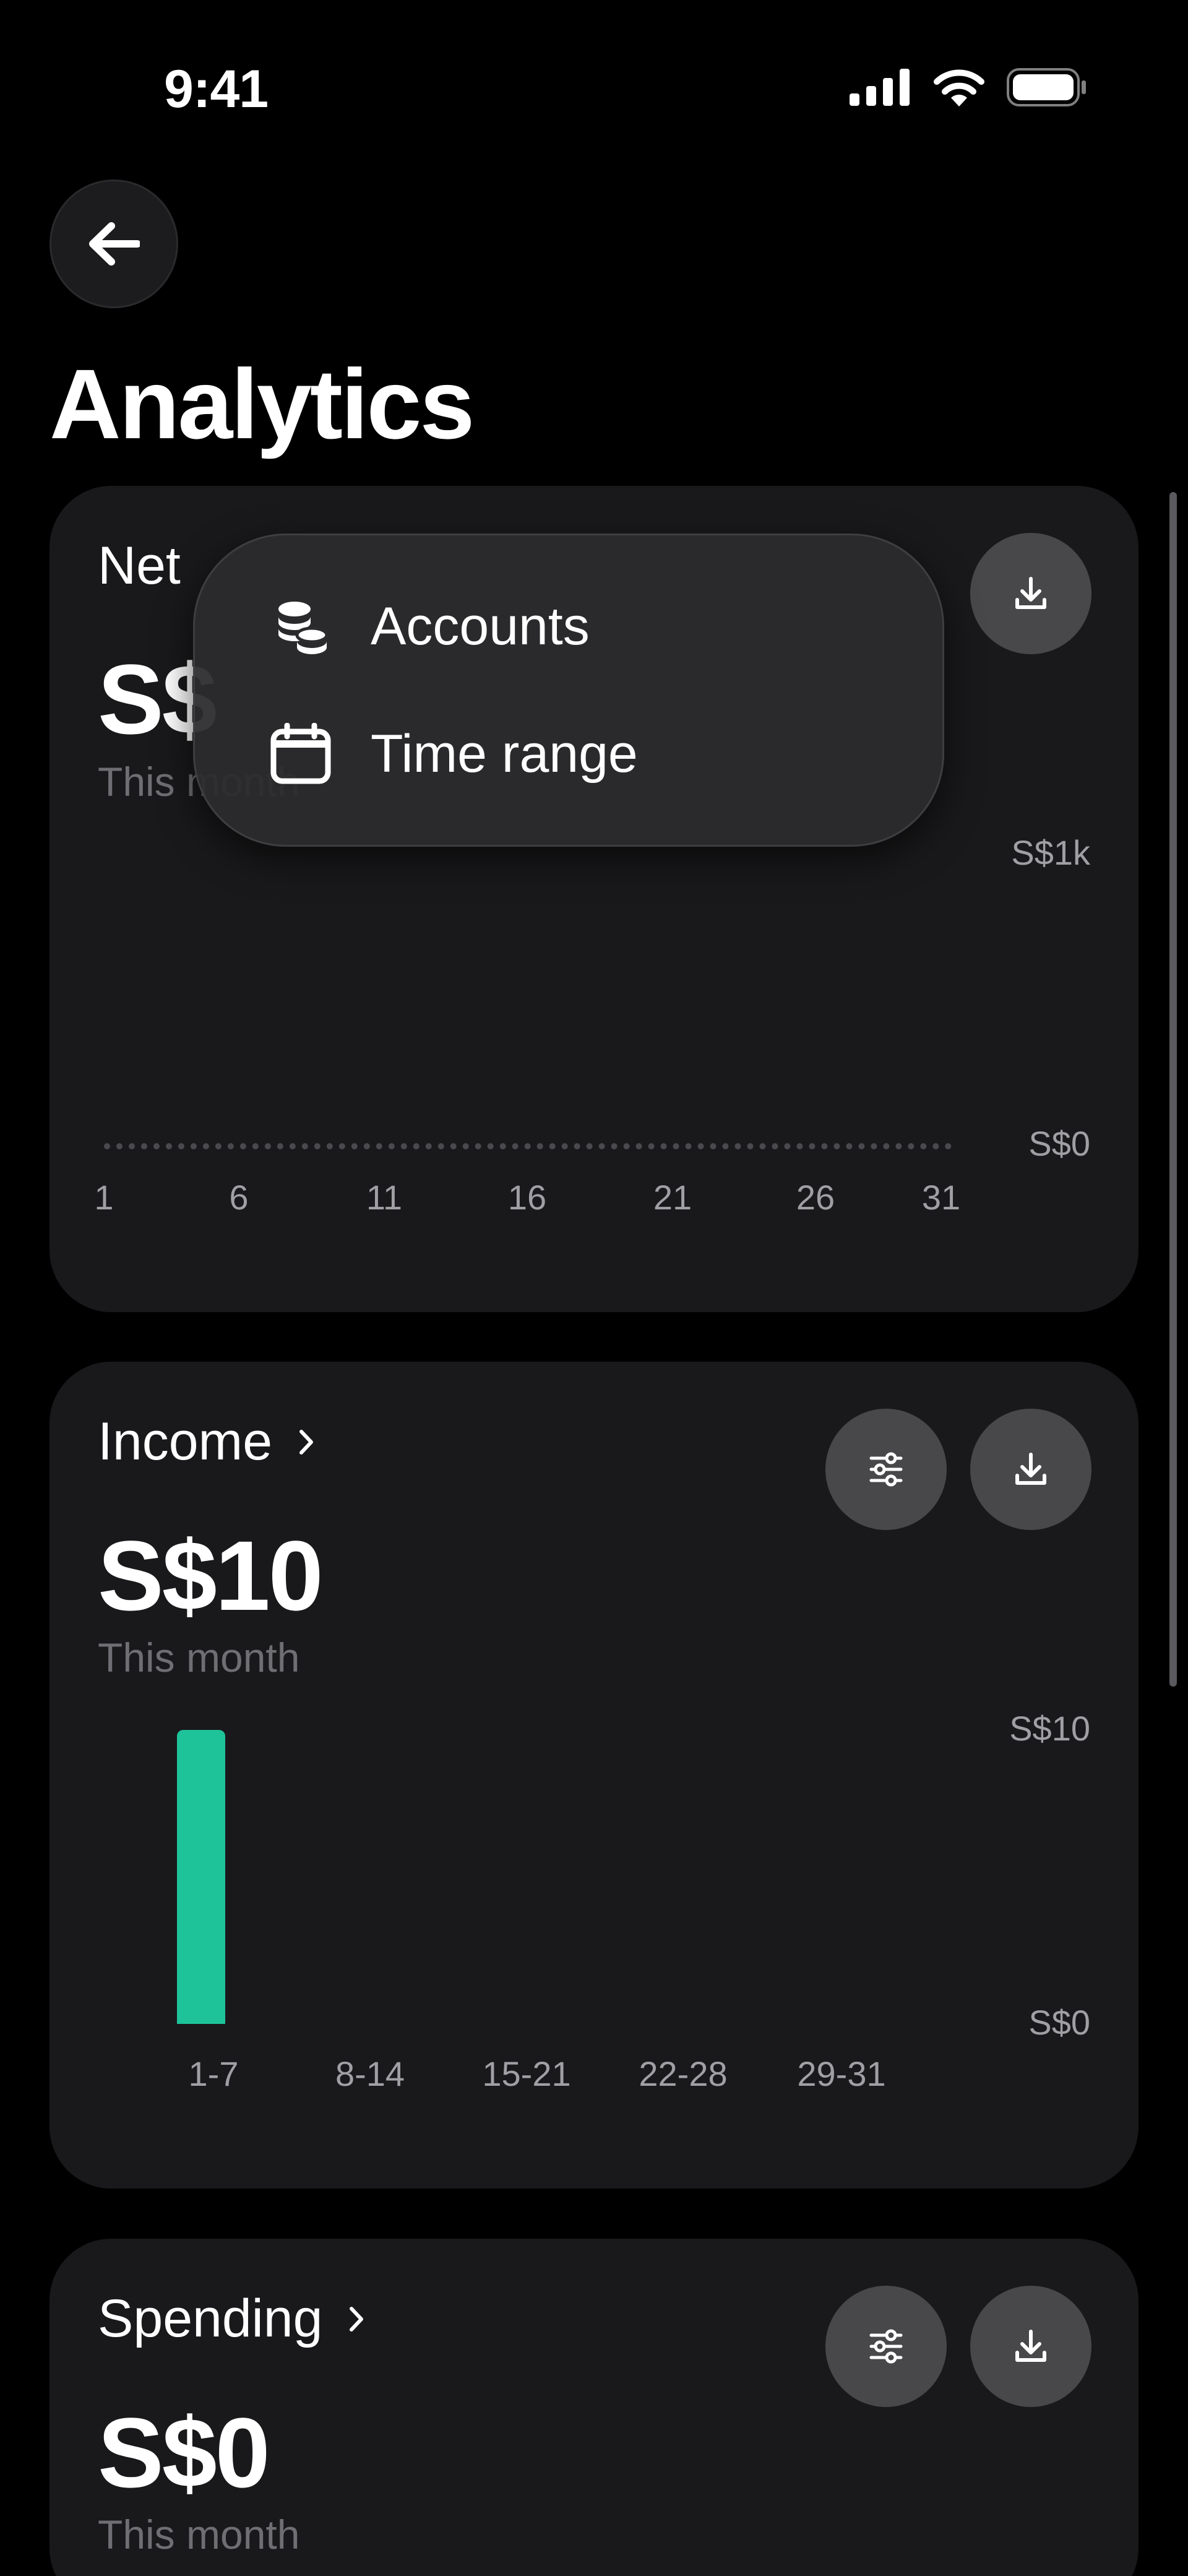  Describe the element at coordinates (880, 87) in the screenshot. I see `cellular-signal-icon` at that location.